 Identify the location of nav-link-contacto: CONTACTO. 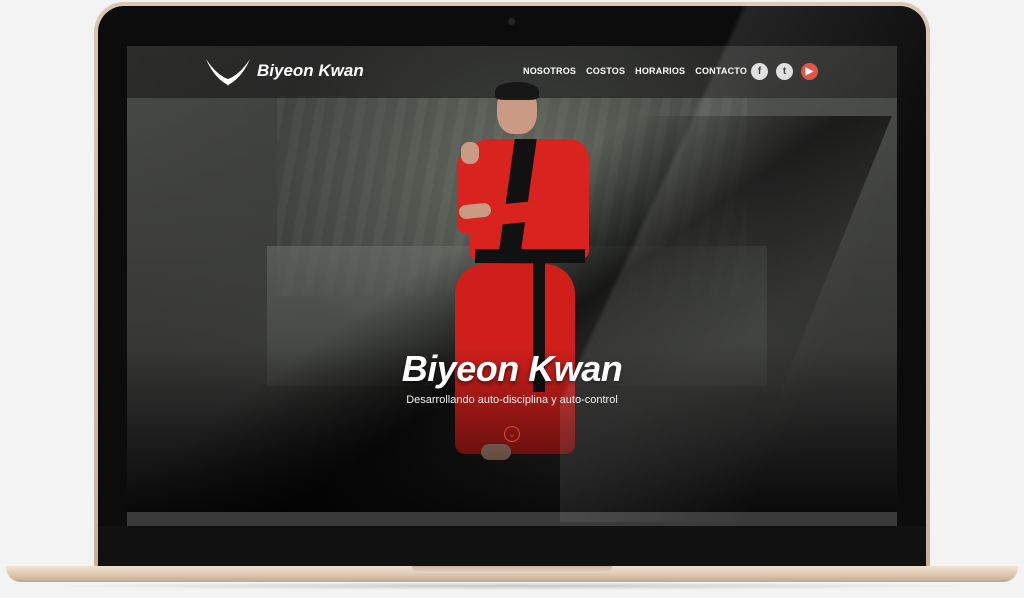
(721, 71).